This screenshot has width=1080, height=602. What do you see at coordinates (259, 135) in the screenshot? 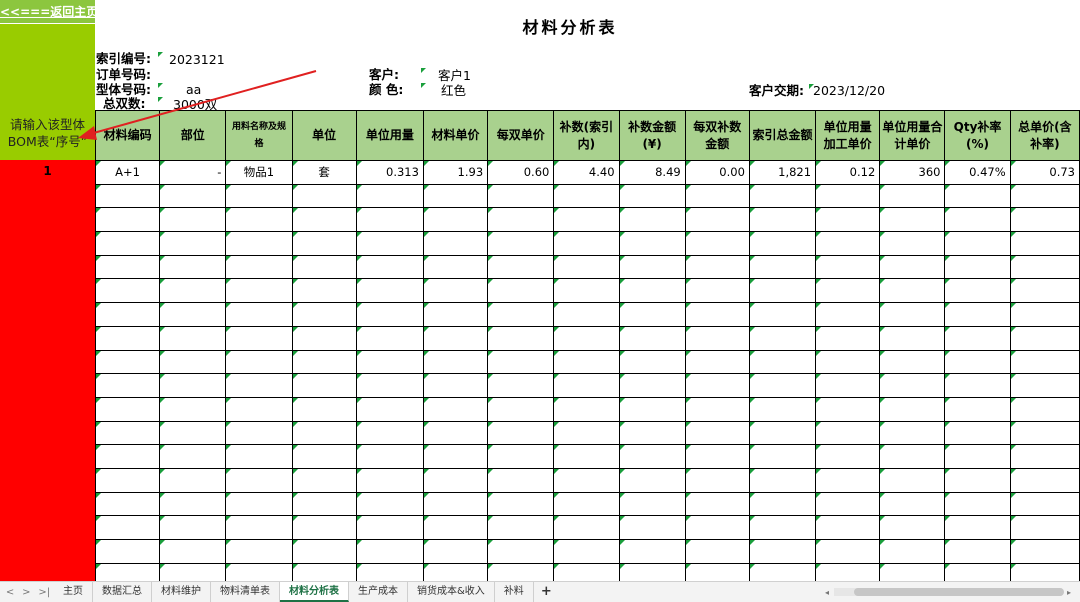
I see `header-material-name-spec: 用料名称及规格` at bounding box center [259, 135].